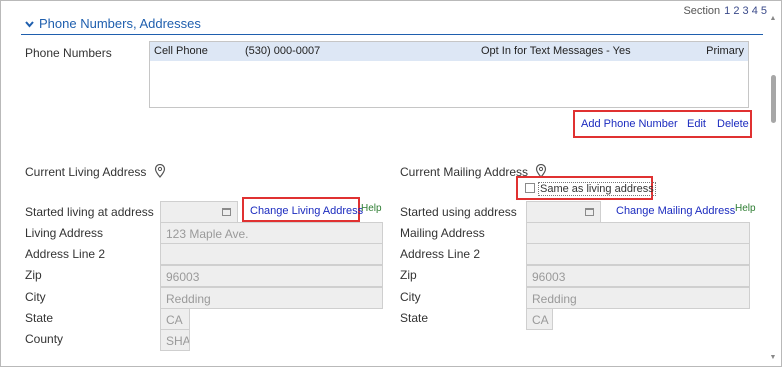 Image resolution: width=782 pixels, height=367 pixels. Describe the element at coordinates (773, 19) in the screenshot. I see `scroll-up-icon: ▲` at that location.